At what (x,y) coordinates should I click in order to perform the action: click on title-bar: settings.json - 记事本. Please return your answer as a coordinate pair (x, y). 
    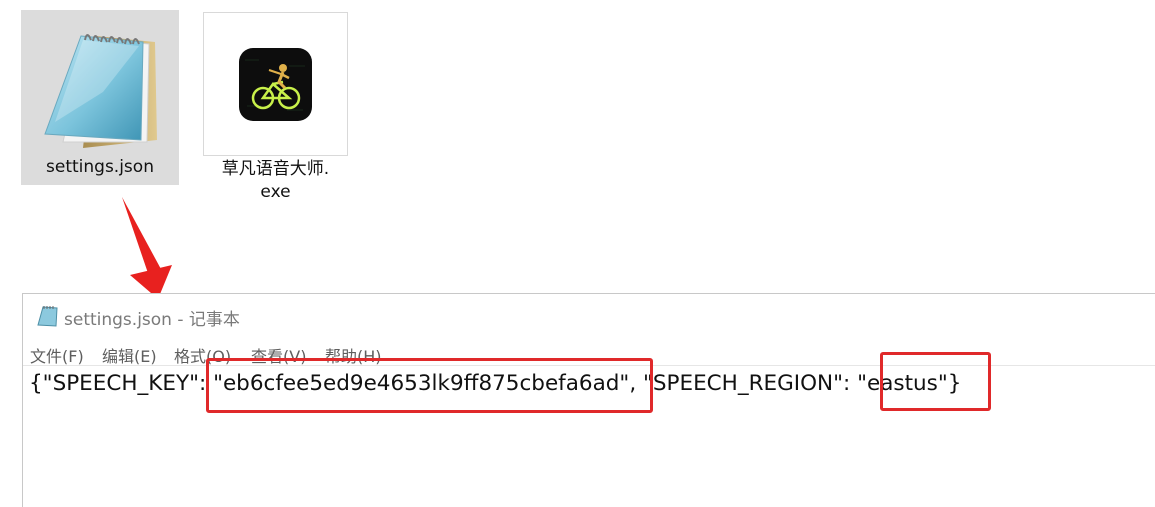
    Looking at the image, I should click on (589, 315).